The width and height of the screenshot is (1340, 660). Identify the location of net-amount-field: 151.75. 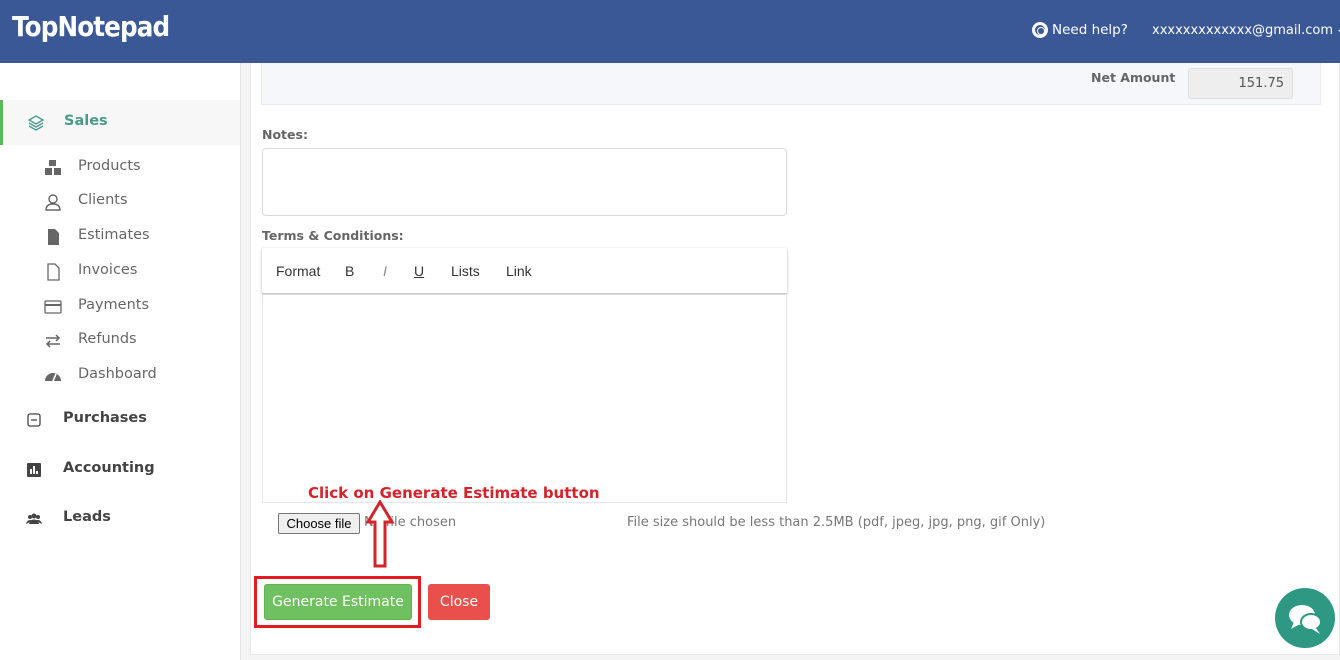
(1240, 83).